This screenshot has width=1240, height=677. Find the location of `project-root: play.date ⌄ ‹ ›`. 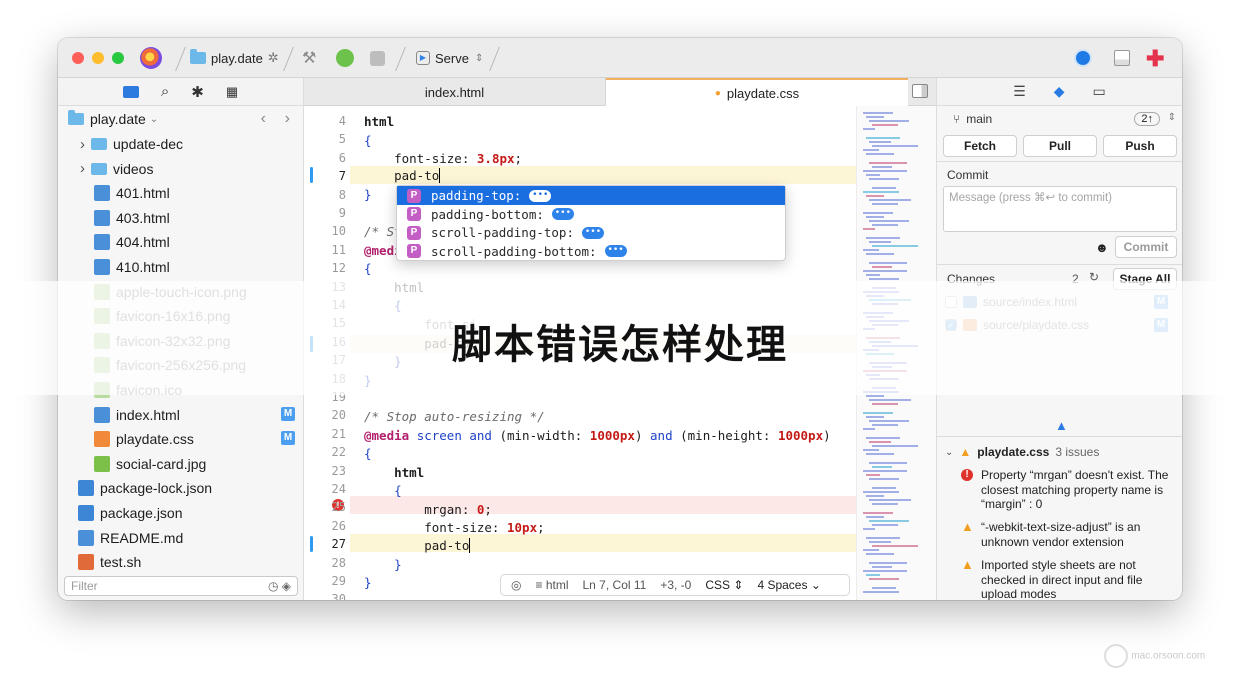

project-root: play.date ⌄ ‹ › is located at coordinates (181, 119).